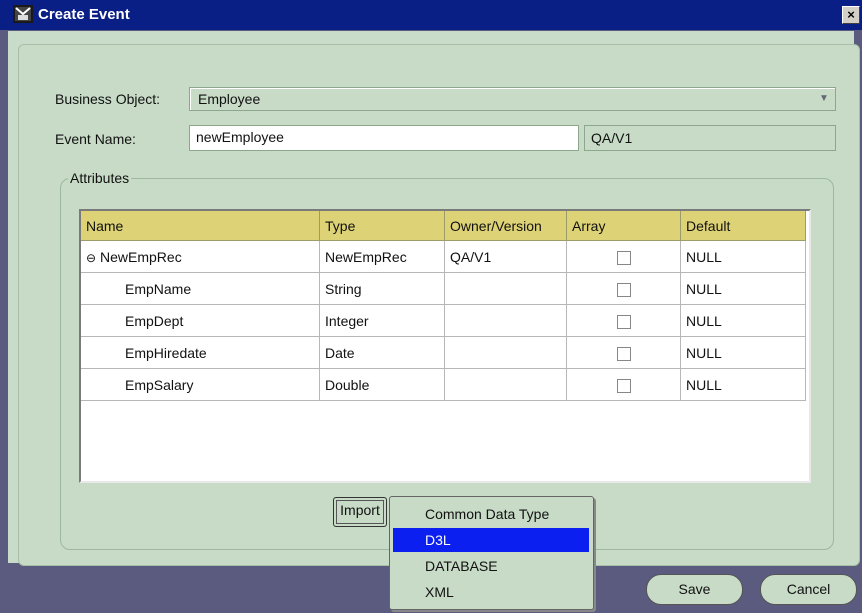 The image size is (862, 613). I want to click on name-text: NewEmpRec, so click(141, 256).